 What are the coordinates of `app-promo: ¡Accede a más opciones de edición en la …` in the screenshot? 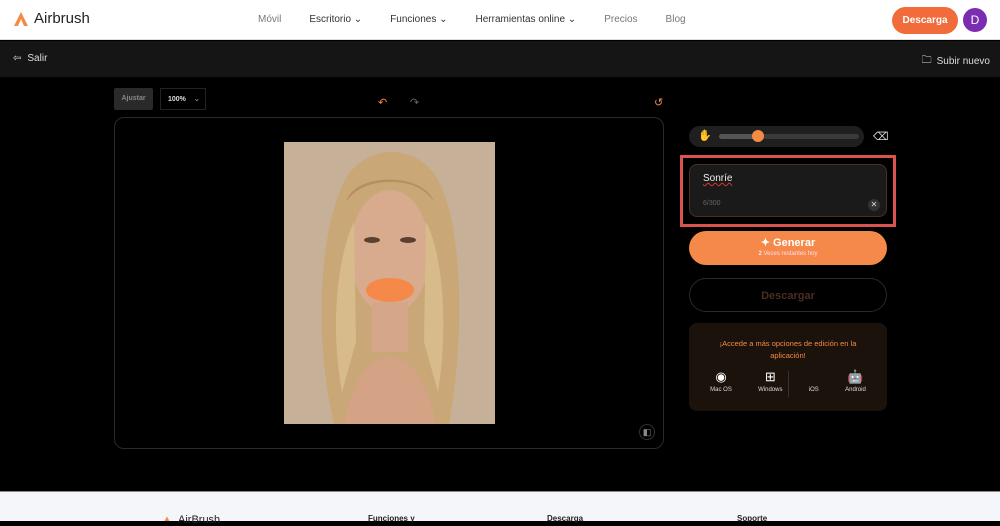 It's located at (788, 367).